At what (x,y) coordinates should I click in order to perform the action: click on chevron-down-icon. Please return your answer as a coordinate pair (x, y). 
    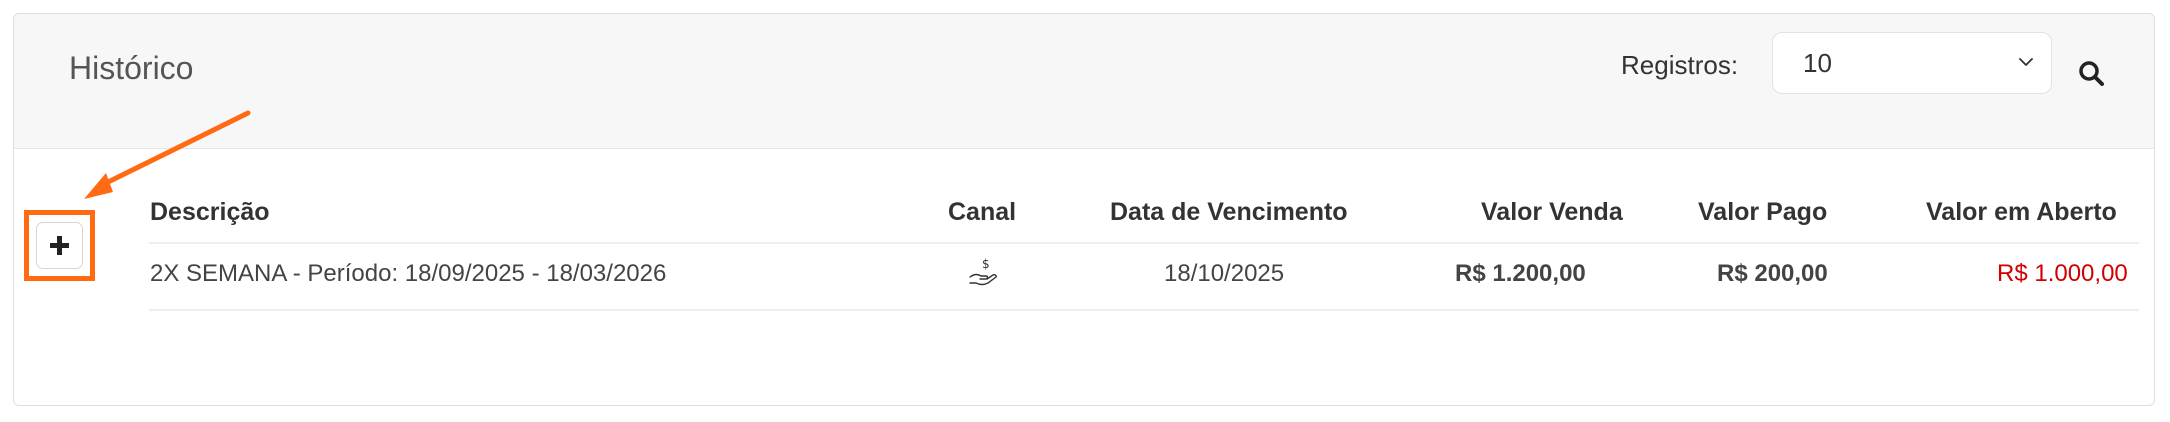
    Looking at the image, I should click on (2026, 62).